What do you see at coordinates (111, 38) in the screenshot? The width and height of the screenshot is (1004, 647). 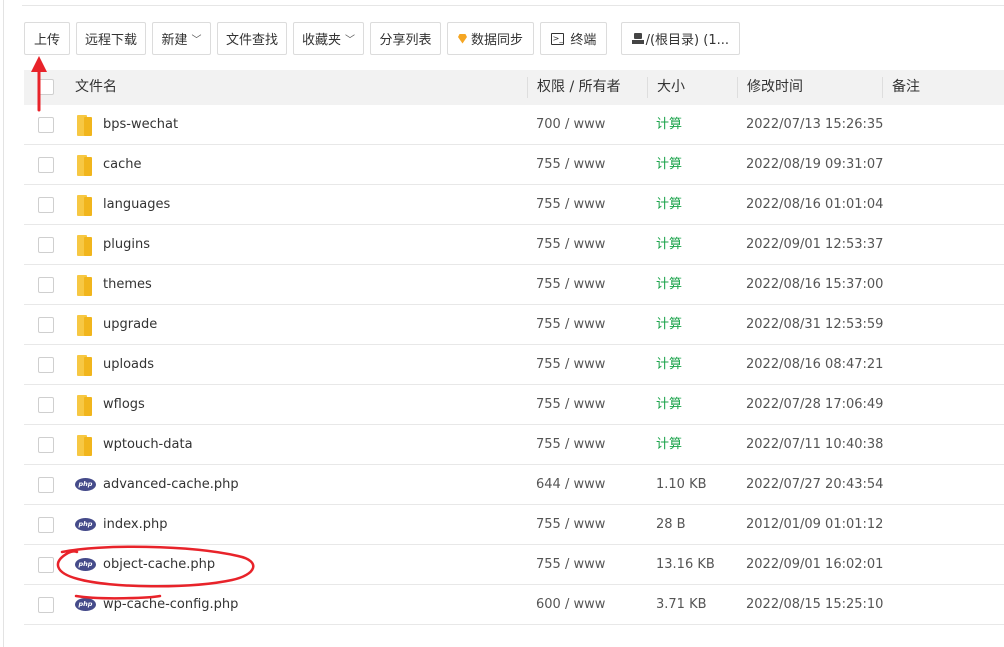 I see `remote-download-button: 远程下载` at bounding box center [111, 38].